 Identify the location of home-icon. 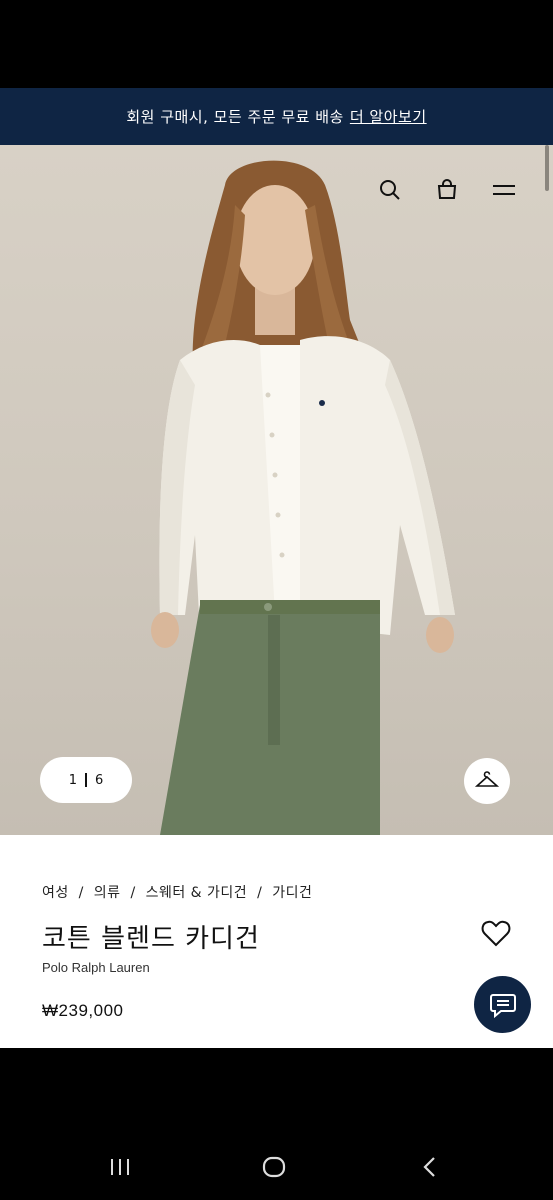
(274, 1167).